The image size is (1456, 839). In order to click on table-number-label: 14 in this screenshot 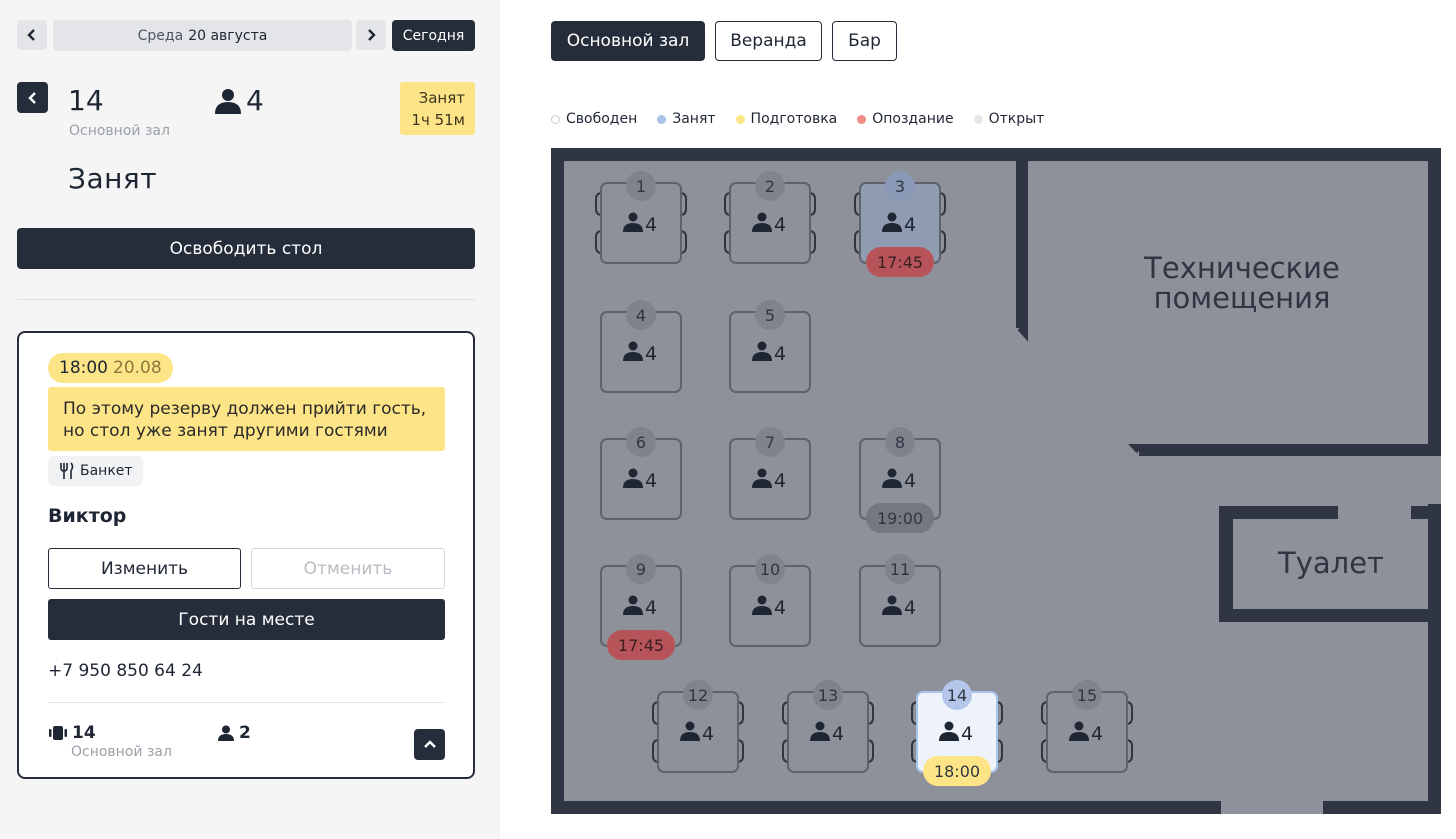, I will do `click(957, 695)`.